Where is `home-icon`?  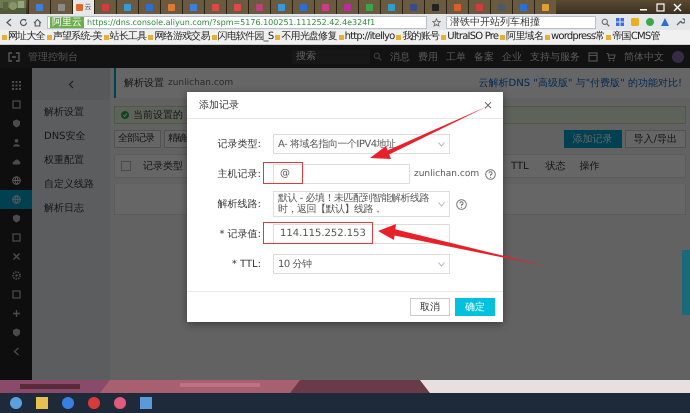 home-icon is located at coordinates (37, 22).